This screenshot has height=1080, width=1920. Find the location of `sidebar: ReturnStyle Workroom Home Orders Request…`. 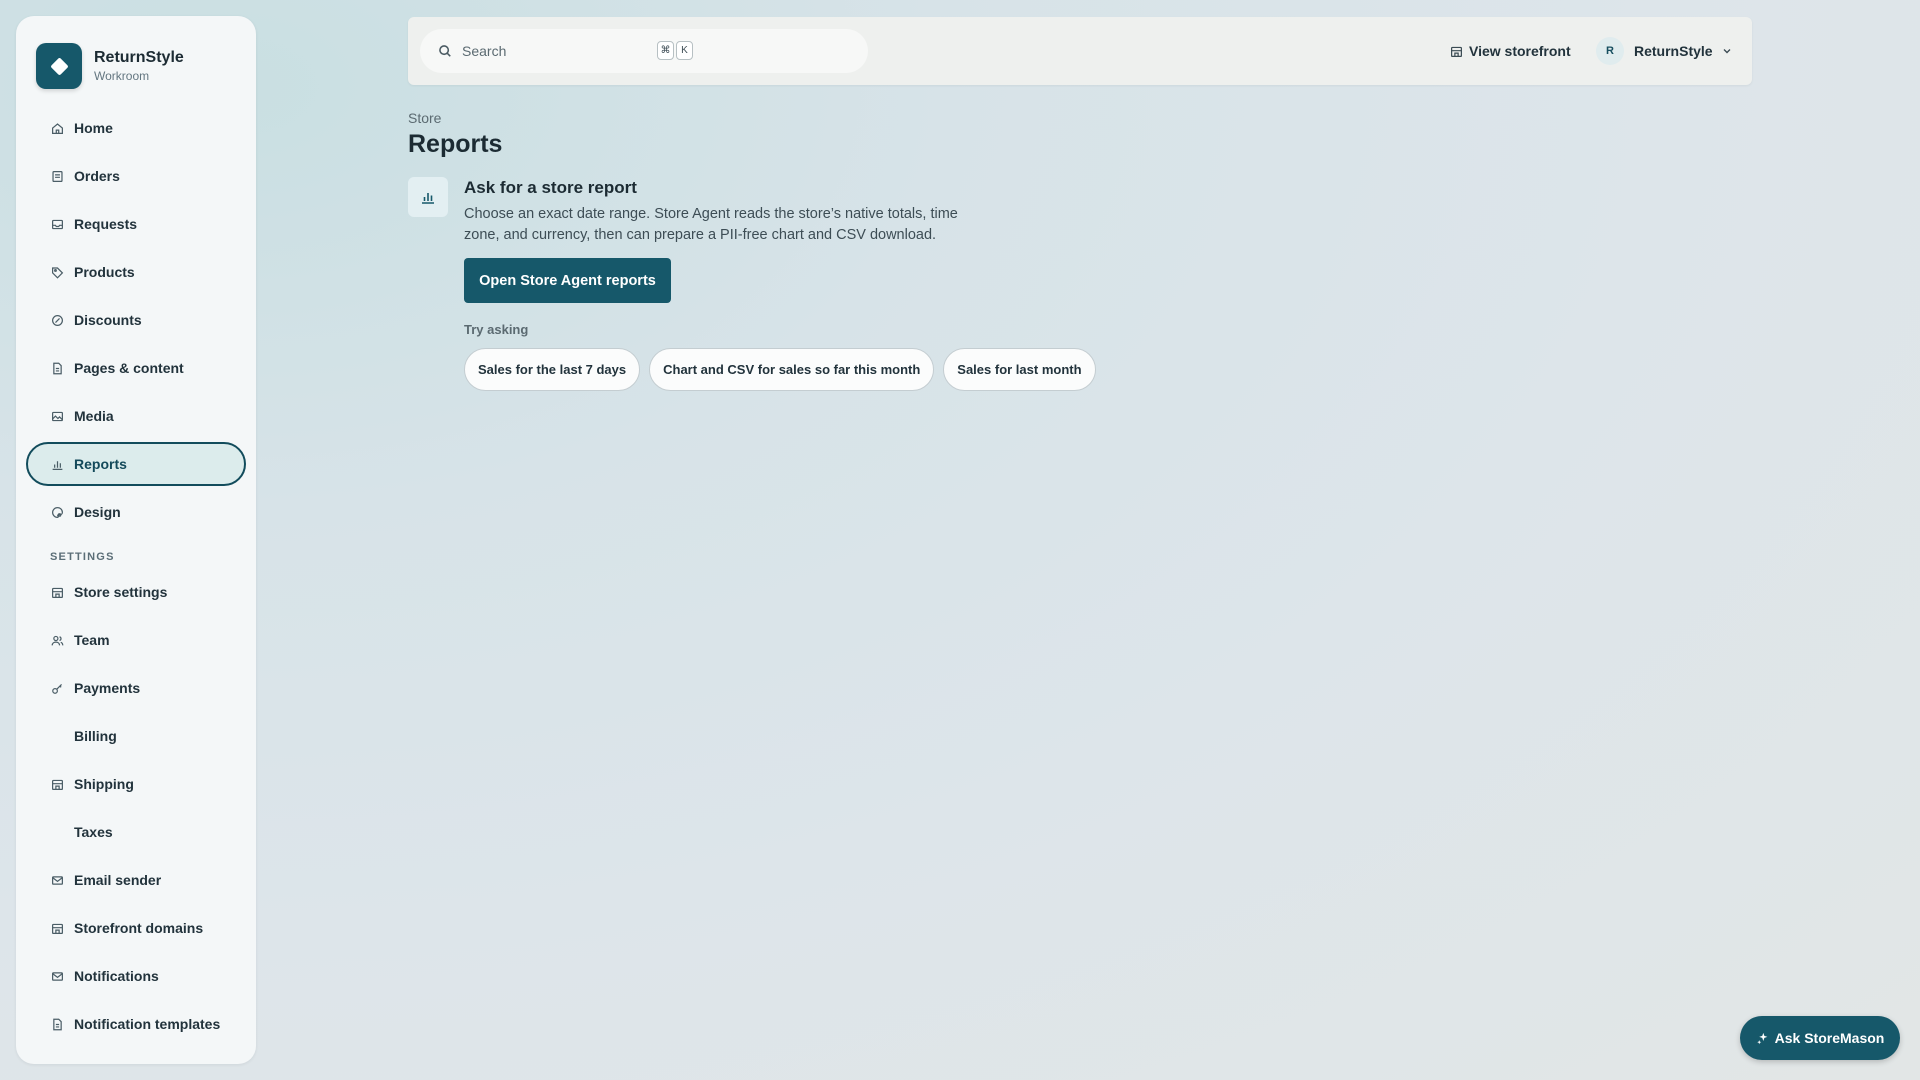

sidebar: ReturnStyle Workroom Home Orders Request… is located at coordinates (136, 540).